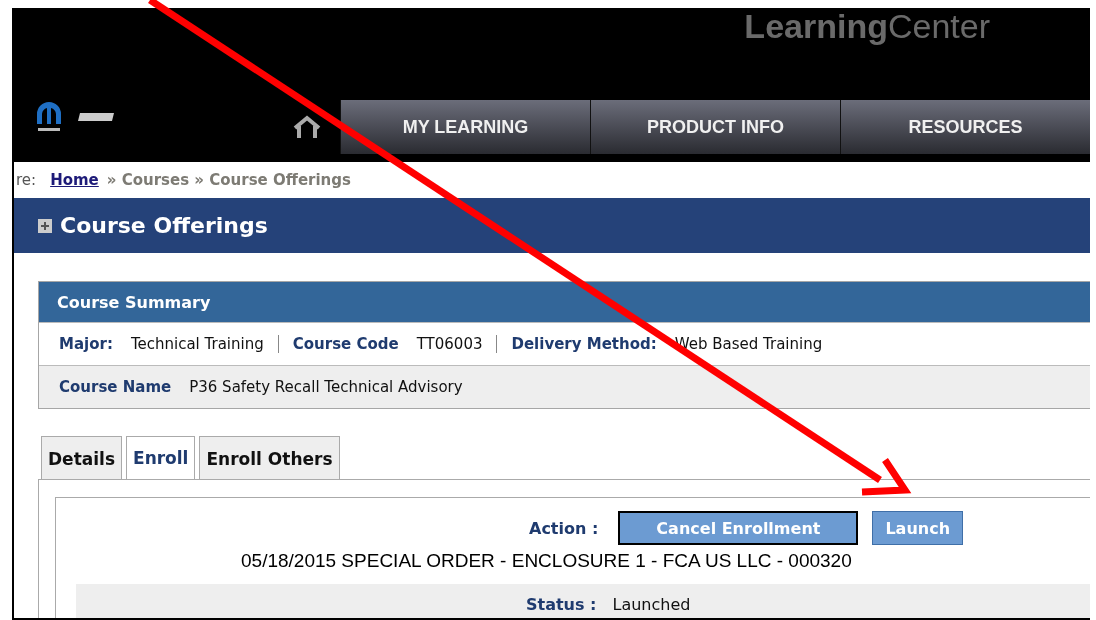 This screenshot has width=1096, height=620. I want to click on action-label: Action :, so click(564, 528).